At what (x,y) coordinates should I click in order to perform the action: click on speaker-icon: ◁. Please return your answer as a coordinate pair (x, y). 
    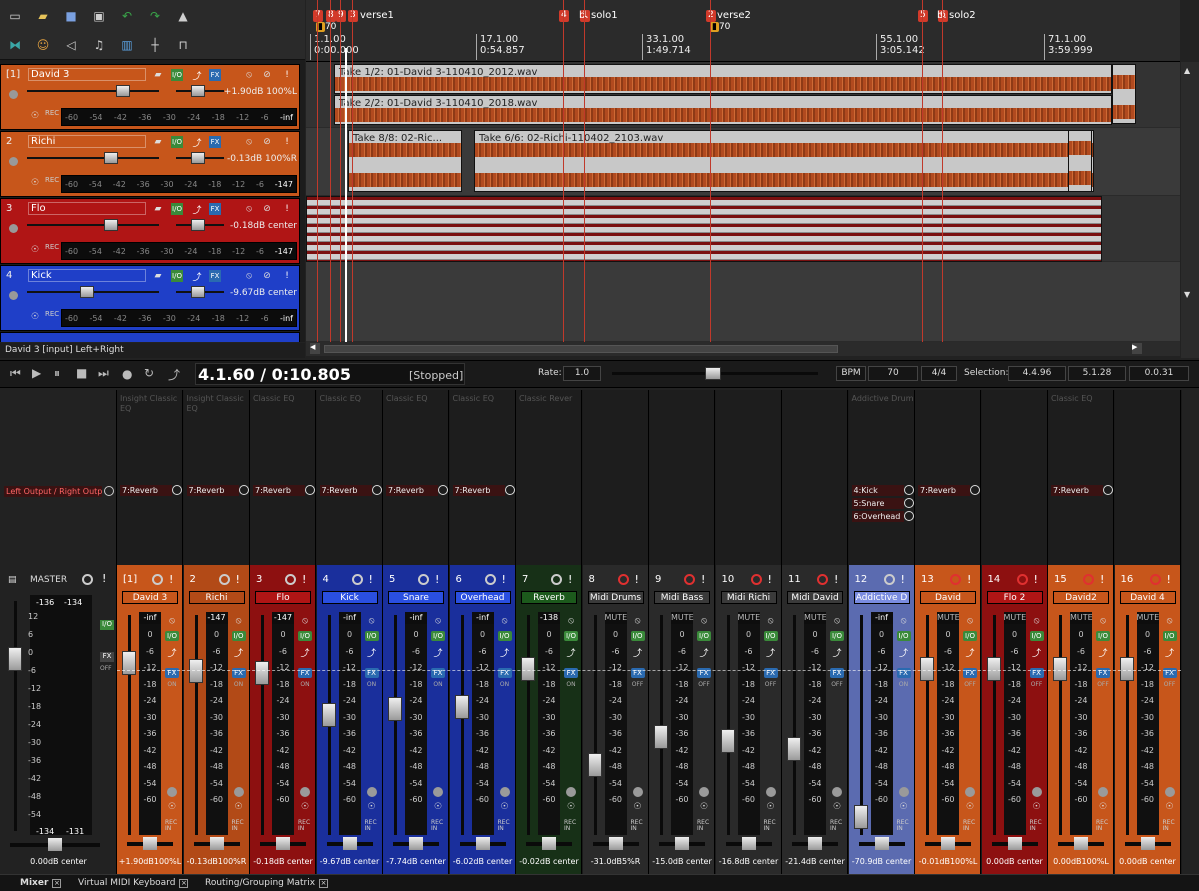
    Looking at the image, I should click on (71, 45).